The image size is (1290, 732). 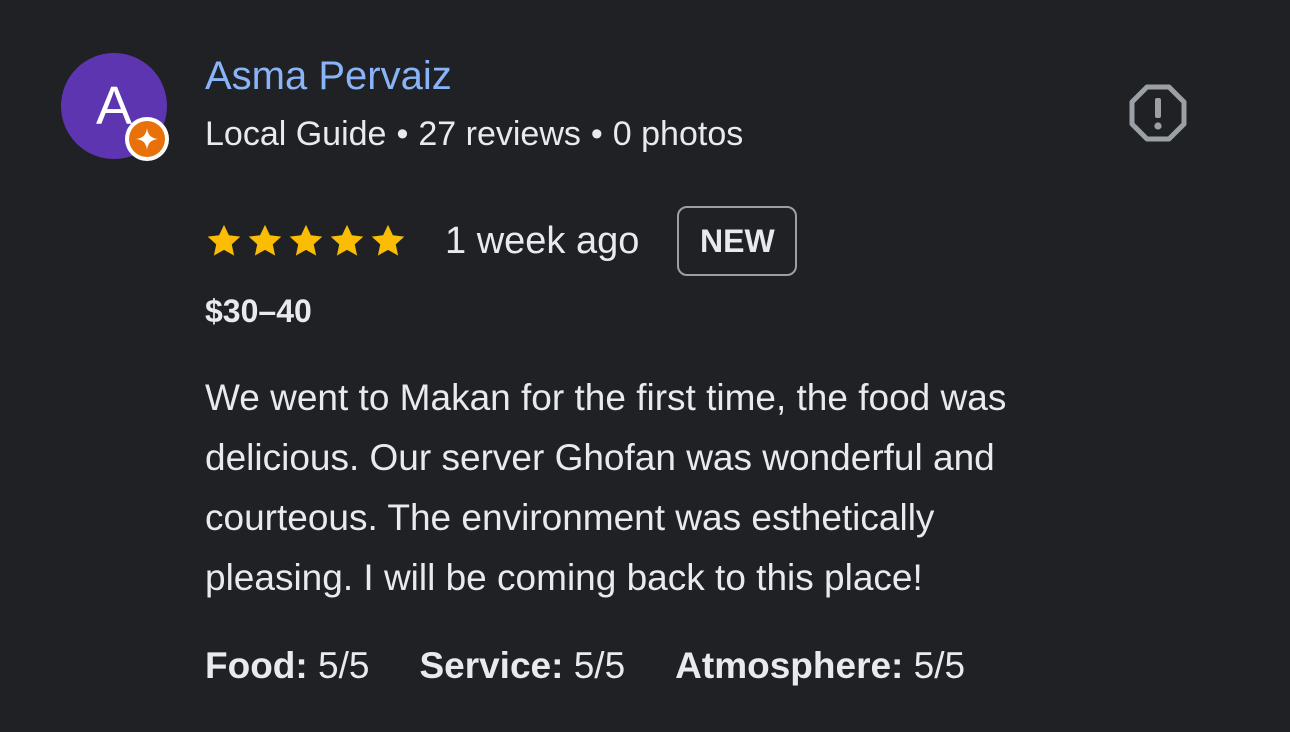 I want to click on food-rating: Food: 5/5, so click(x=287, y=666).